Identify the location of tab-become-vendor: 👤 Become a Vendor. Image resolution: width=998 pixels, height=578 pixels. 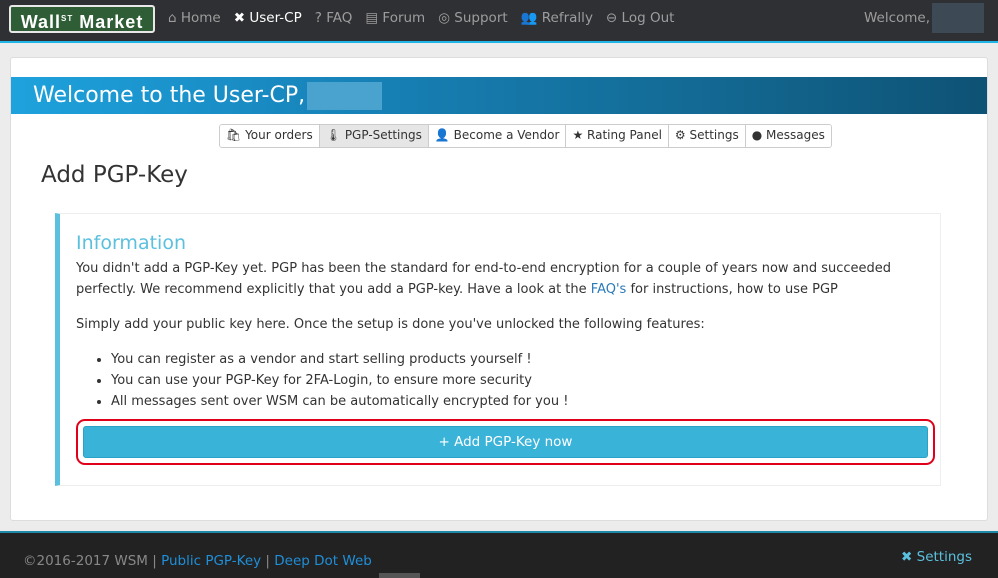
(497, 136).